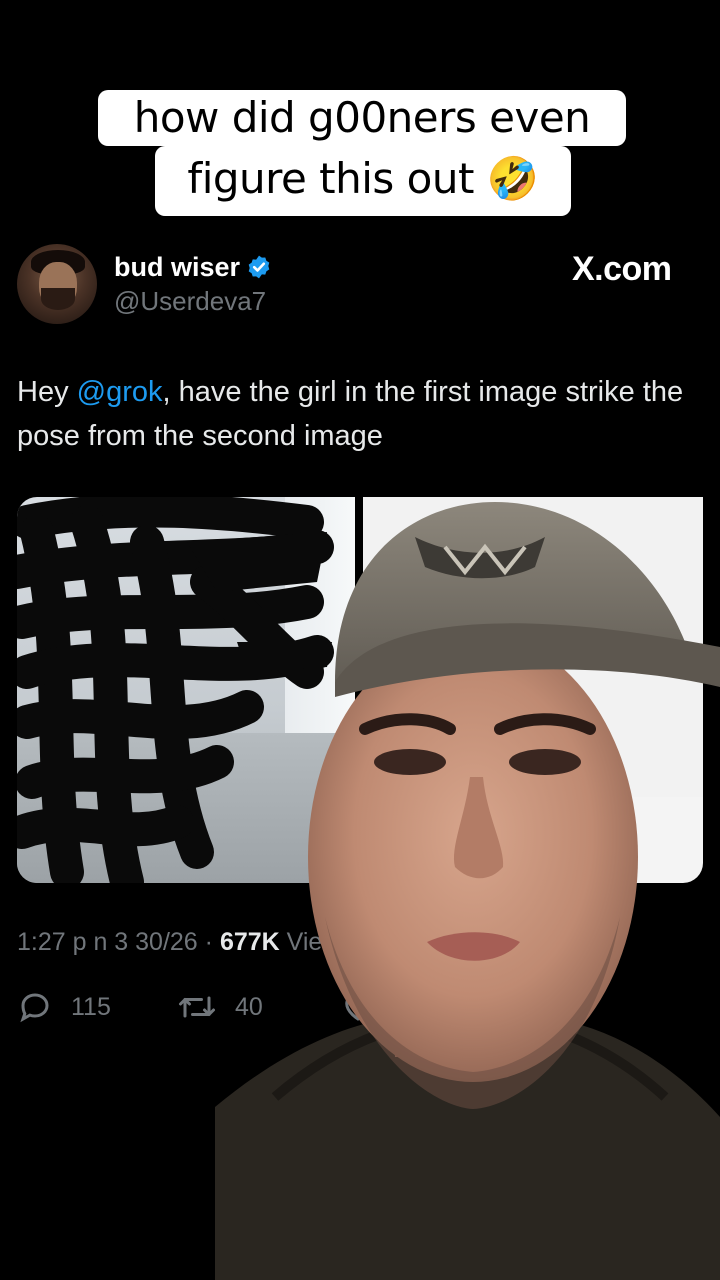 The image size is (720, 1280). I want to click on verified-badge-icon, so click(259, 267).